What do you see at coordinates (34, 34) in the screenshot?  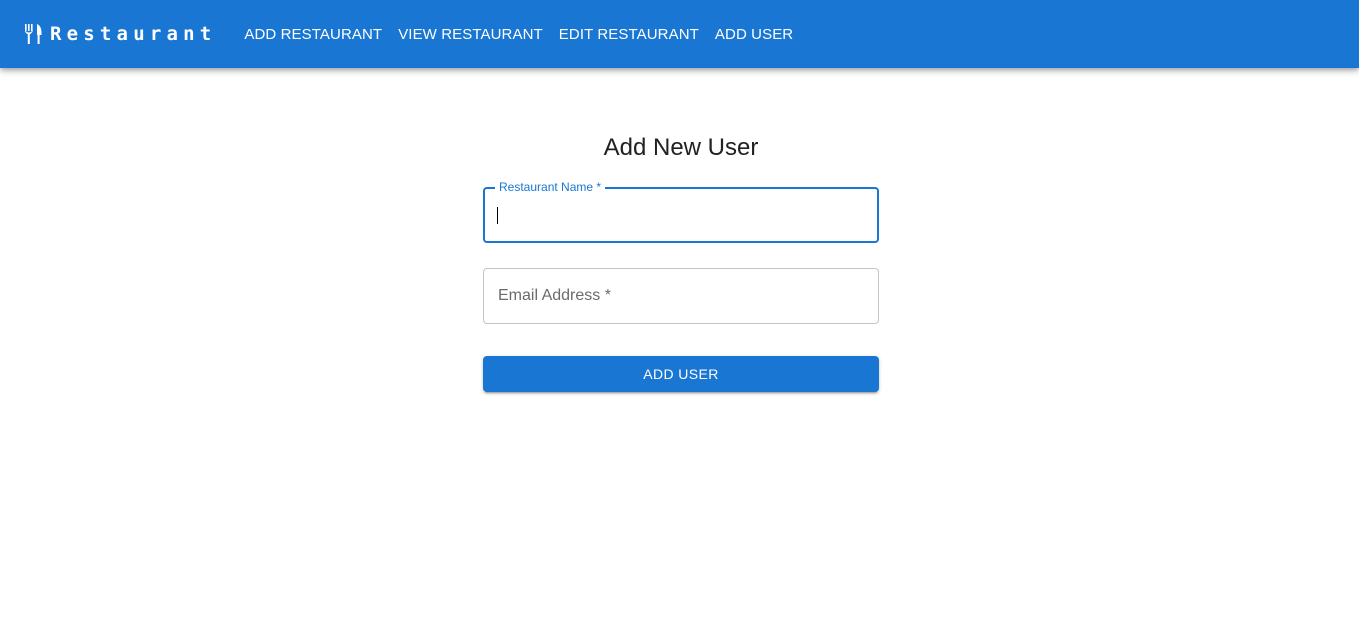 I see `restaurant-icon` at bounding box center [34, 34].